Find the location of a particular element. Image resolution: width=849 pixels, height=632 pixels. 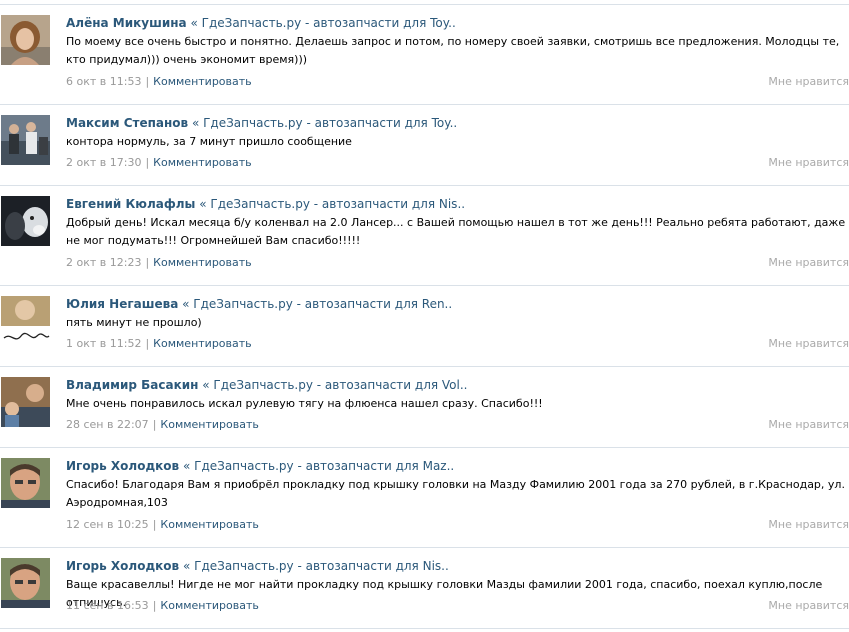

comment-date: 2 окт в 12:23 is located at coordinates (103, 262).